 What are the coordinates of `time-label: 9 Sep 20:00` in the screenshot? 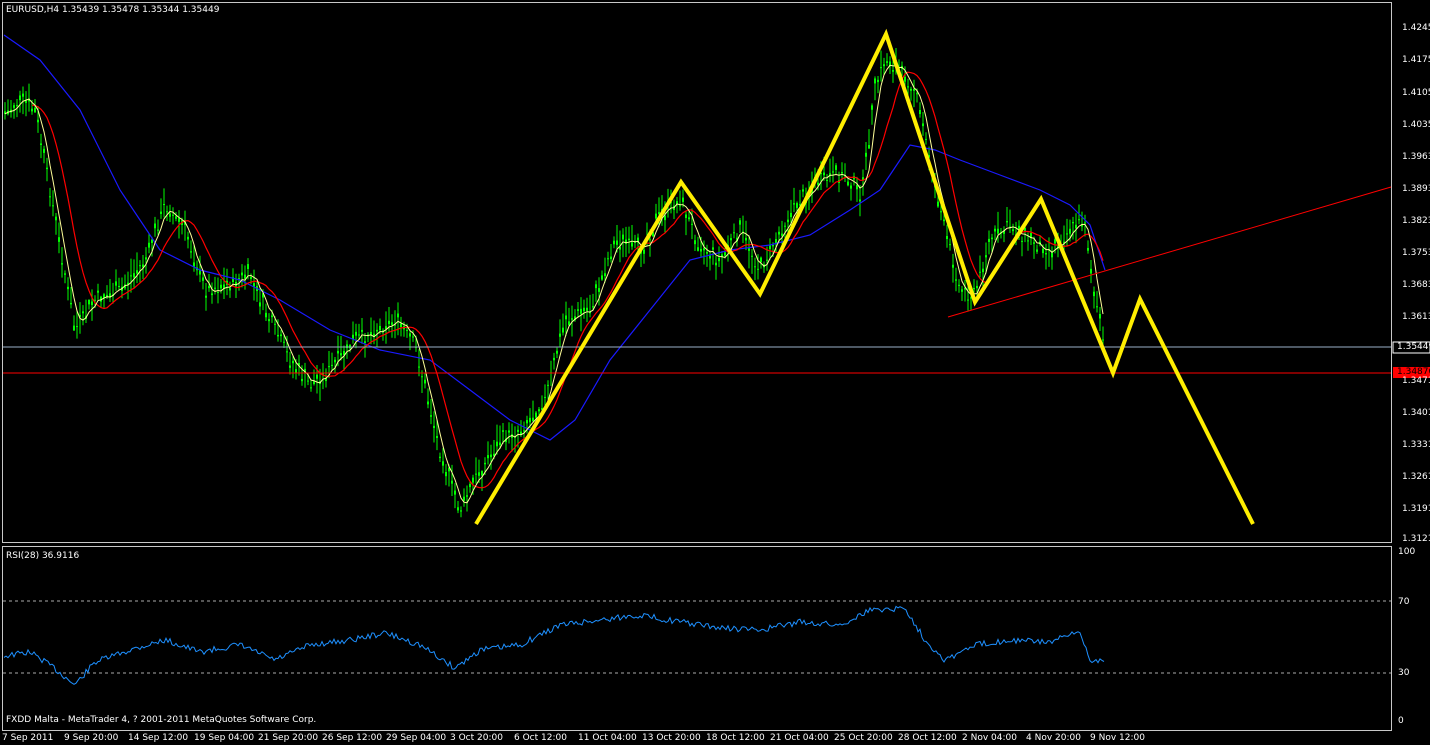 It's located at (91, 738).